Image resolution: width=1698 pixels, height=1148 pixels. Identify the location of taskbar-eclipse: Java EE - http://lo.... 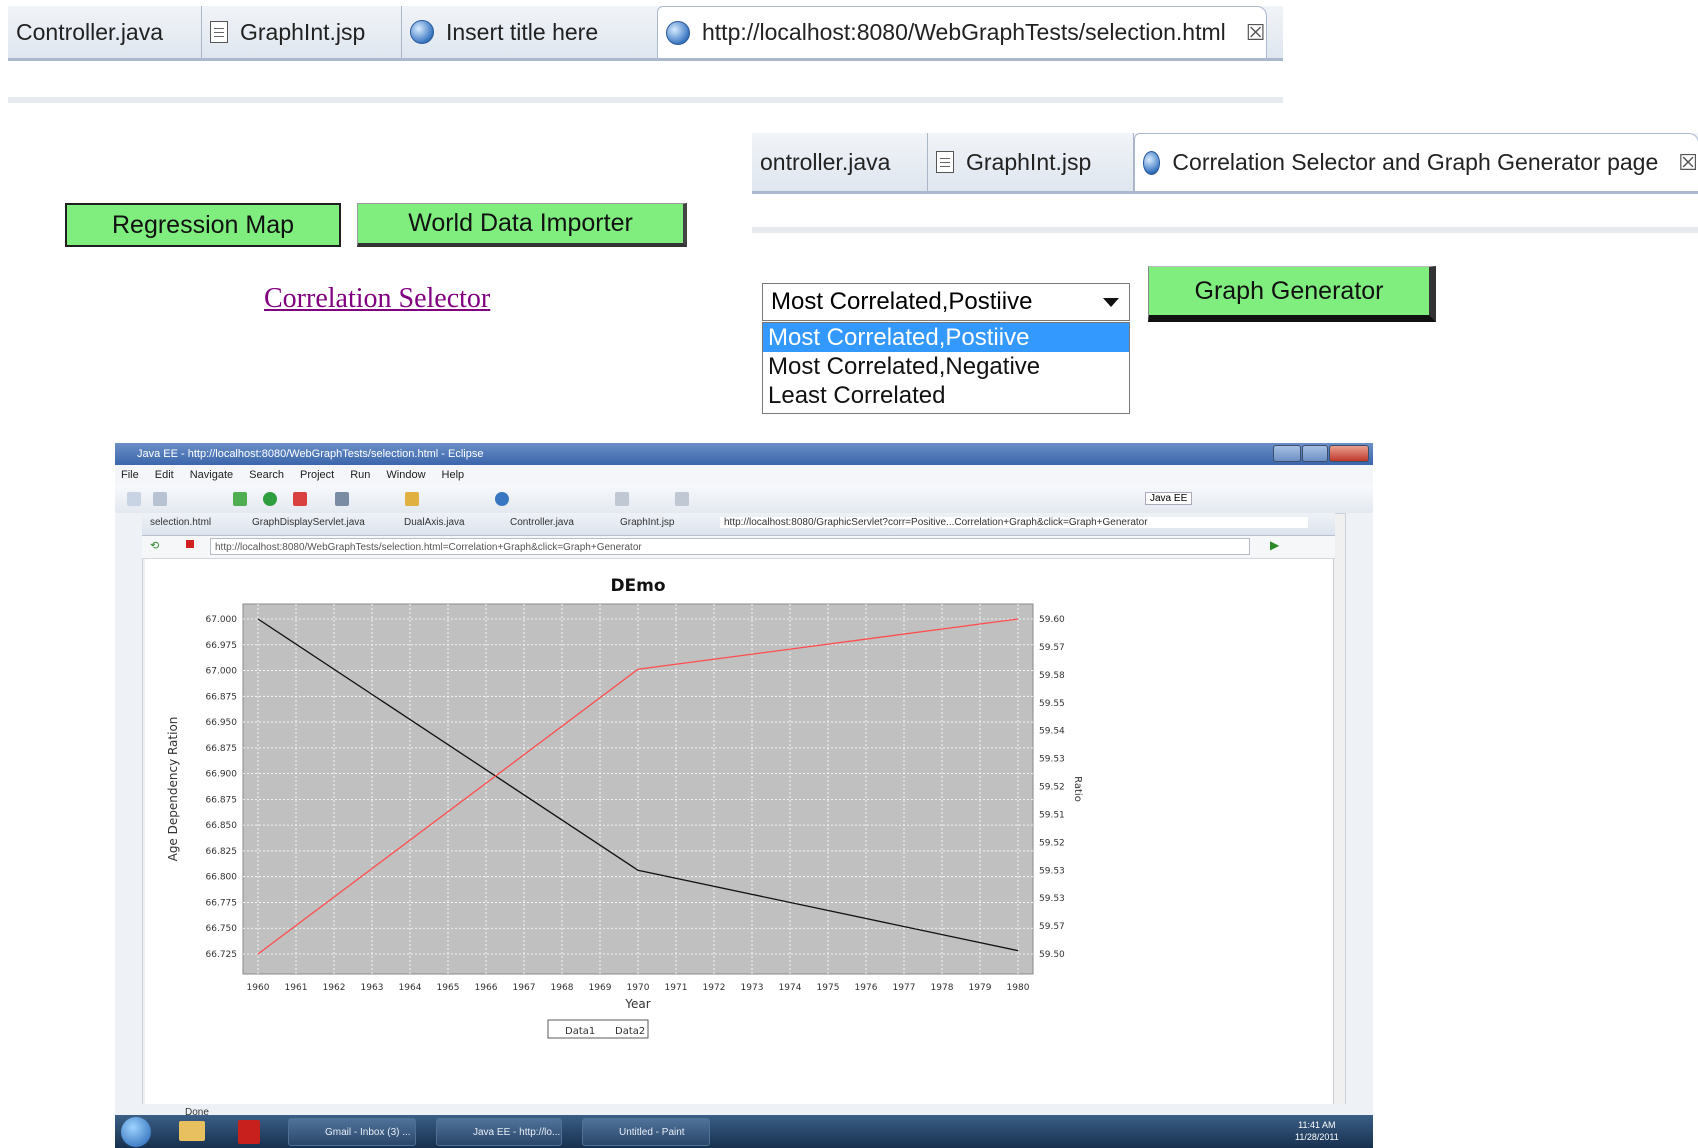
(499, 1132).